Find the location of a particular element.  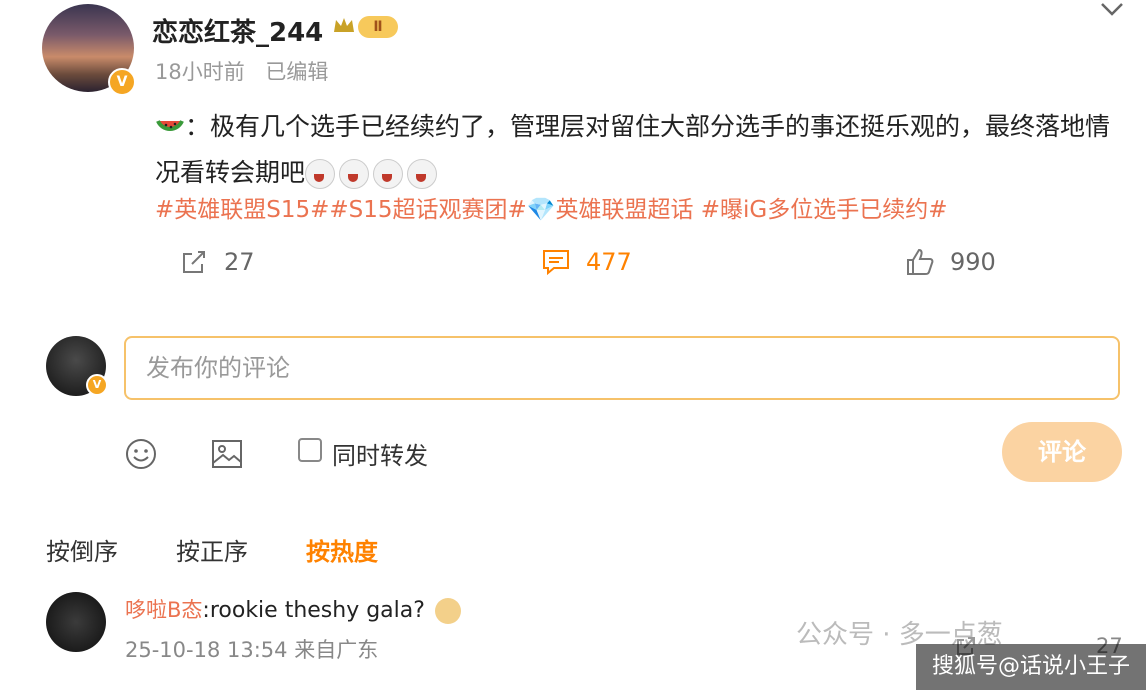

comment-count: 477 is located at coordinates (609, 262).